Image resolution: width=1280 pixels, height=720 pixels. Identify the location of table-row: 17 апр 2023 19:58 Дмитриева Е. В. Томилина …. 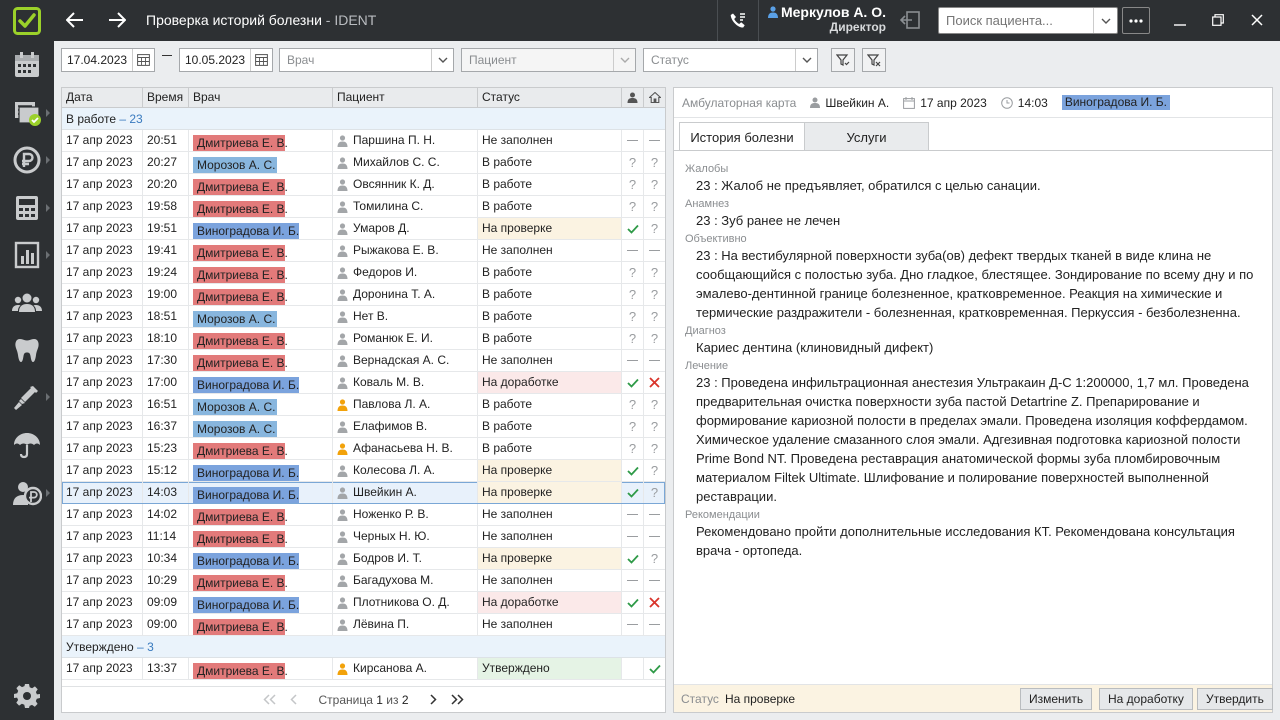
(363, 207).